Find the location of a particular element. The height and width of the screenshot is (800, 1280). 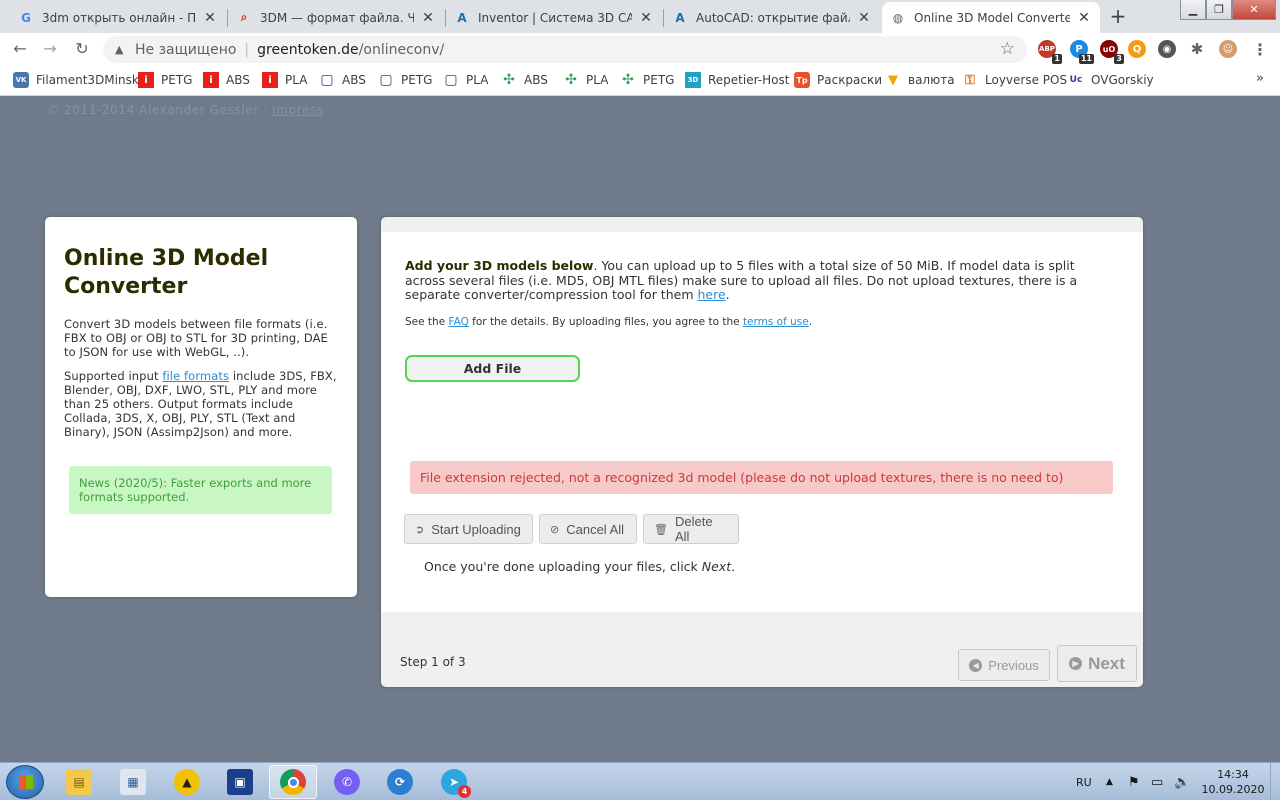

compression-tool-link: here is located at coordinates (711, 294).